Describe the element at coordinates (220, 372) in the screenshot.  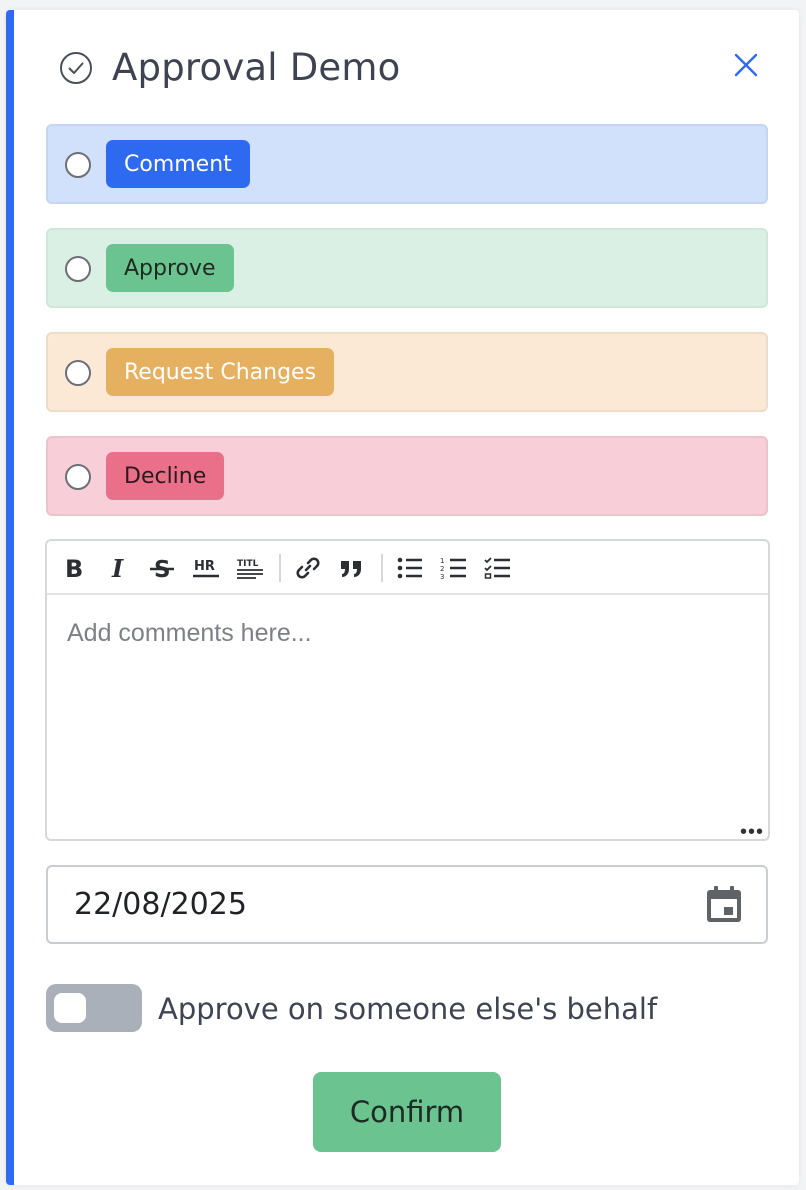
I see `tag-request-changes: Request Changes` at that location.